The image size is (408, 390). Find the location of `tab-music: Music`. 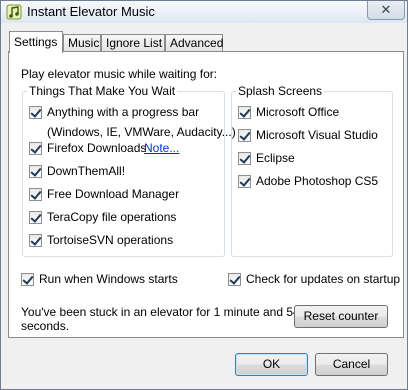

tab-music: Music is located at coordinates (82, 42).